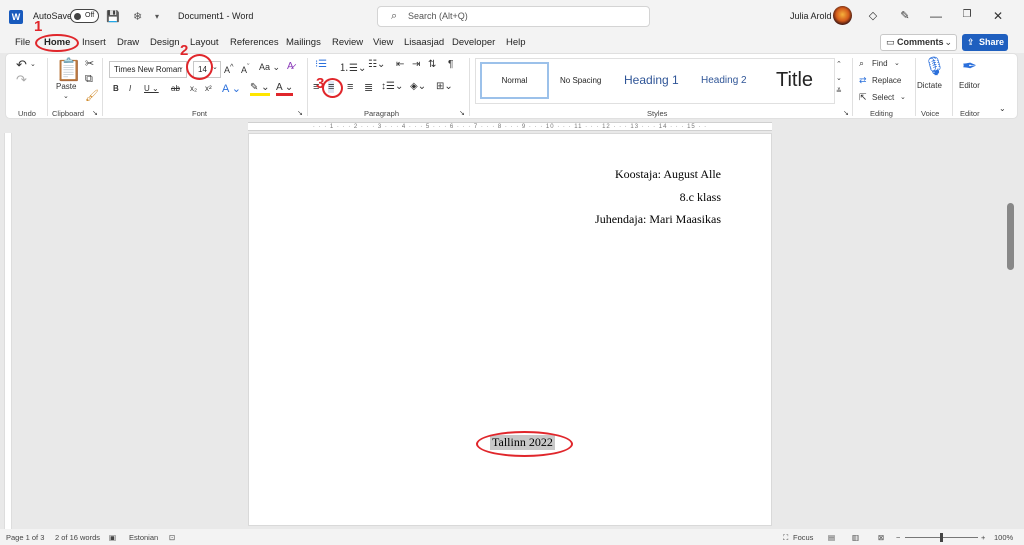  What do you see at coordinates (450, 64) in the screenshot?
I see `show-formatting-icon: ¶` at bounding box center [450, 64].